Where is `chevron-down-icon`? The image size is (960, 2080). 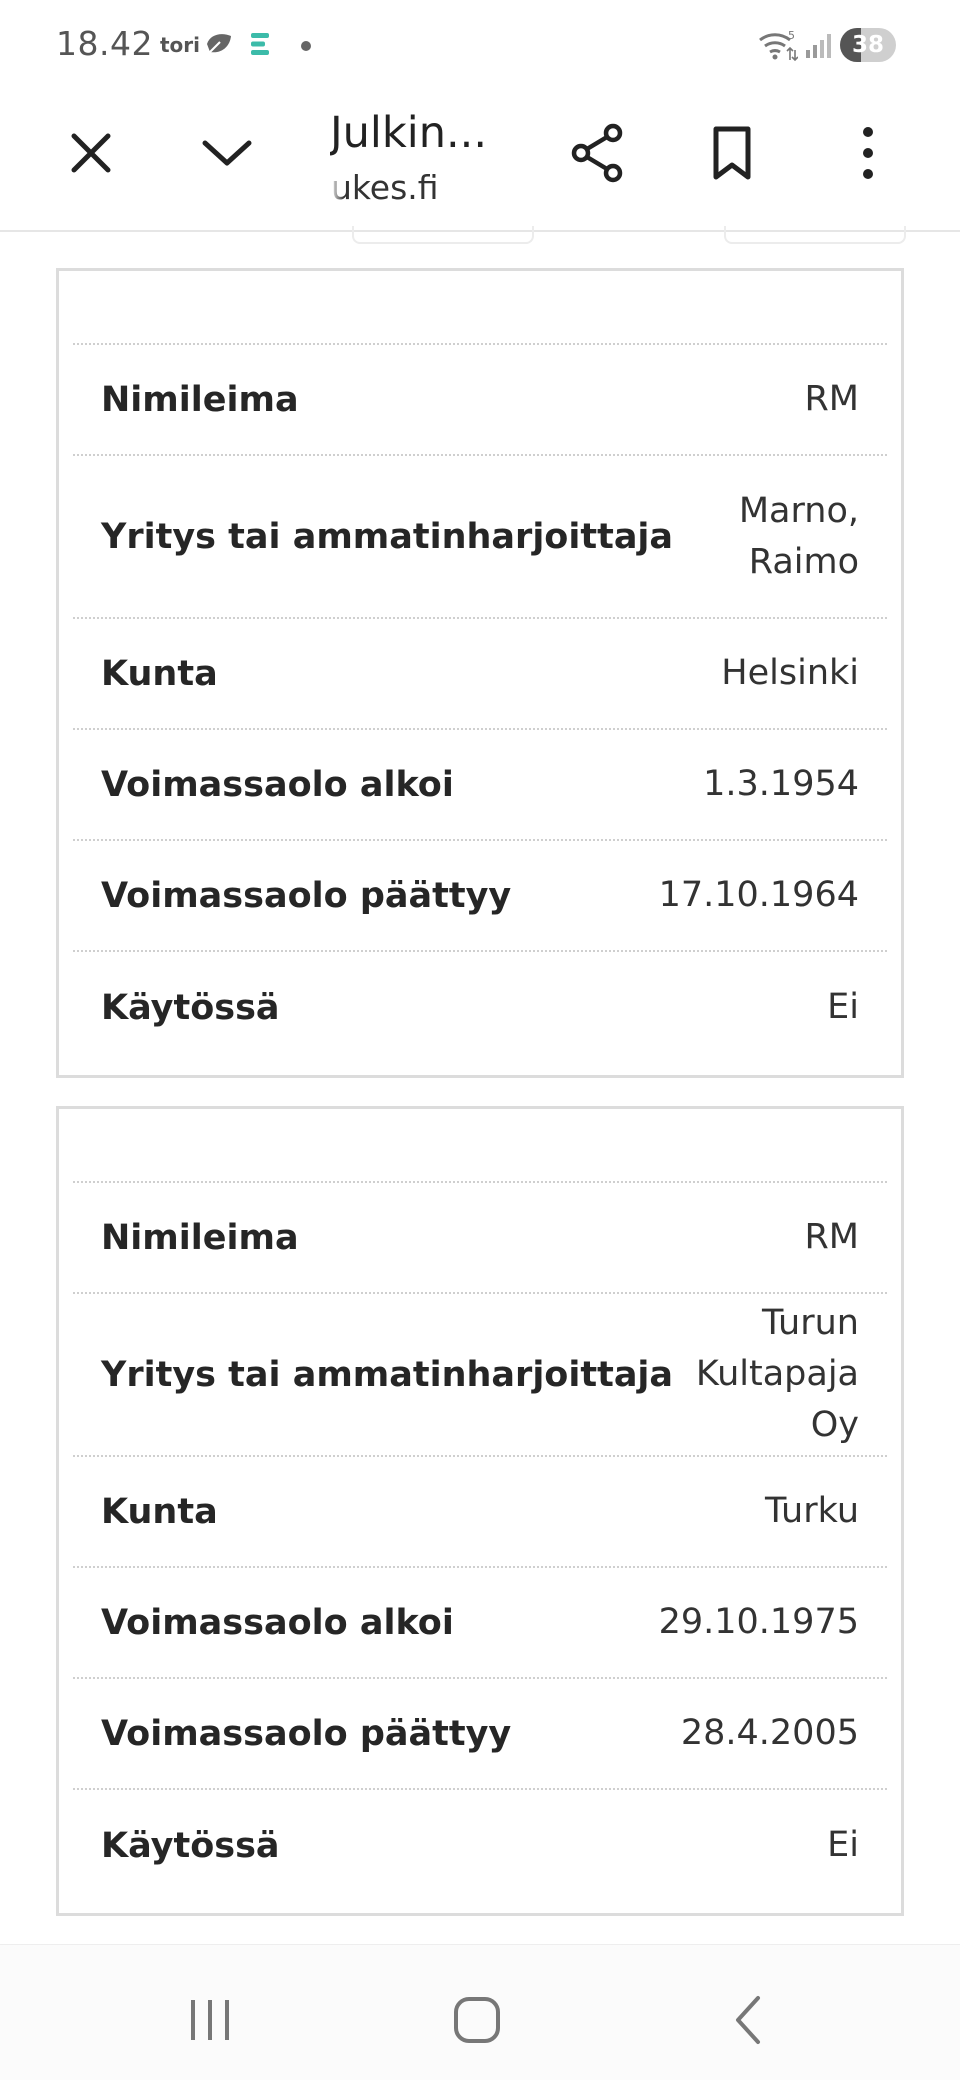
chevron-down-icon is located at coordinates (227, 153).